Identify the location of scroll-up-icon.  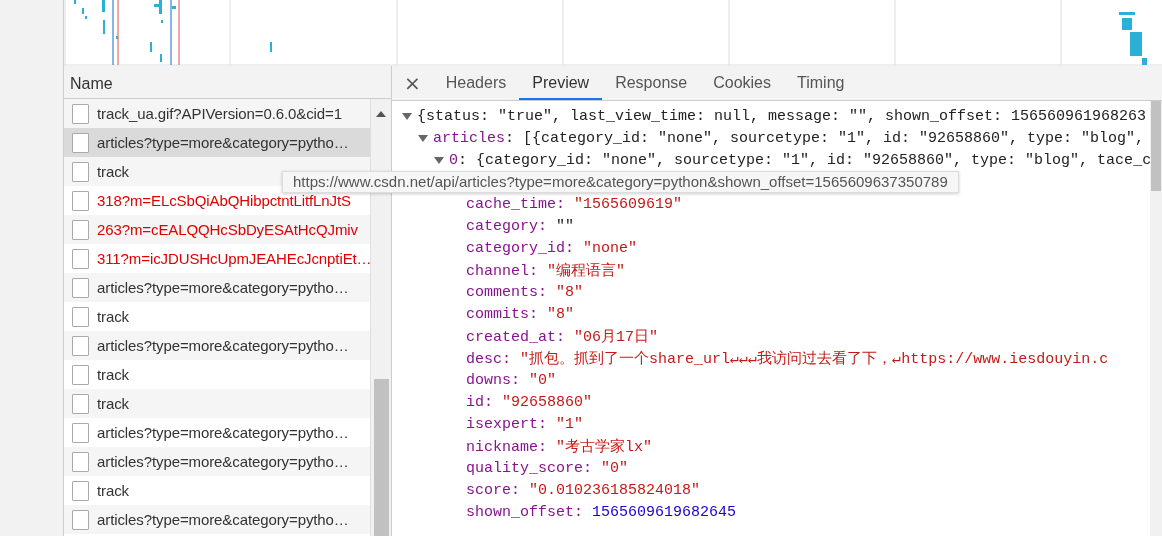
(381, 114).